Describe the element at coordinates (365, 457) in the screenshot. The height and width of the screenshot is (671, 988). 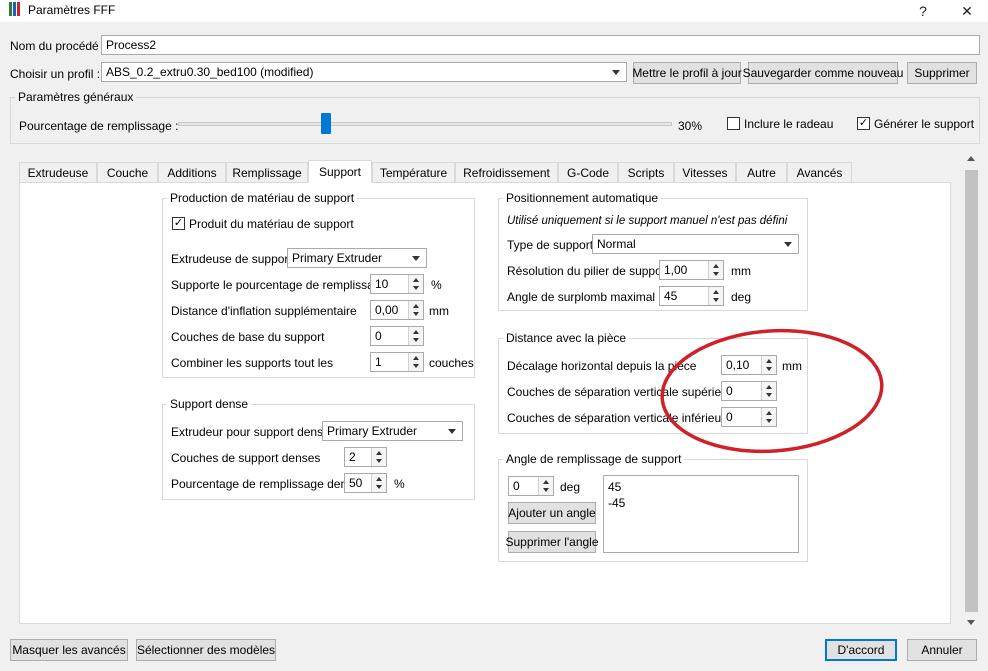
I see `dense-layers-spinbox: 2` at that location.